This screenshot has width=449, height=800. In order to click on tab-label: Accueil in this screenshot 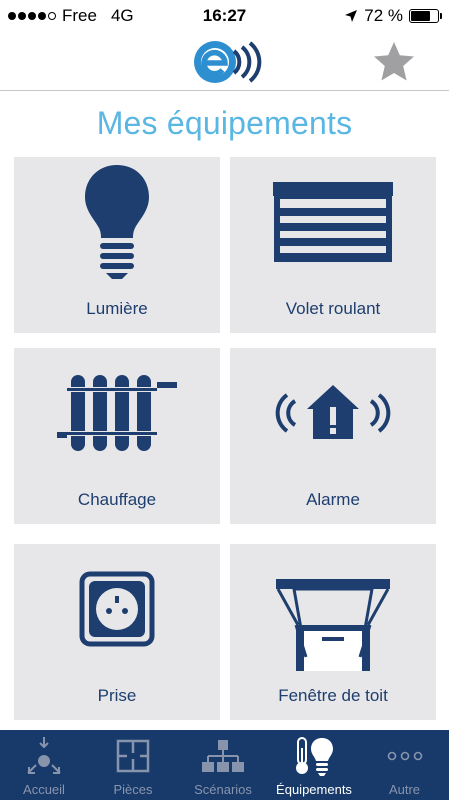, I will do `click(44, 789)`.